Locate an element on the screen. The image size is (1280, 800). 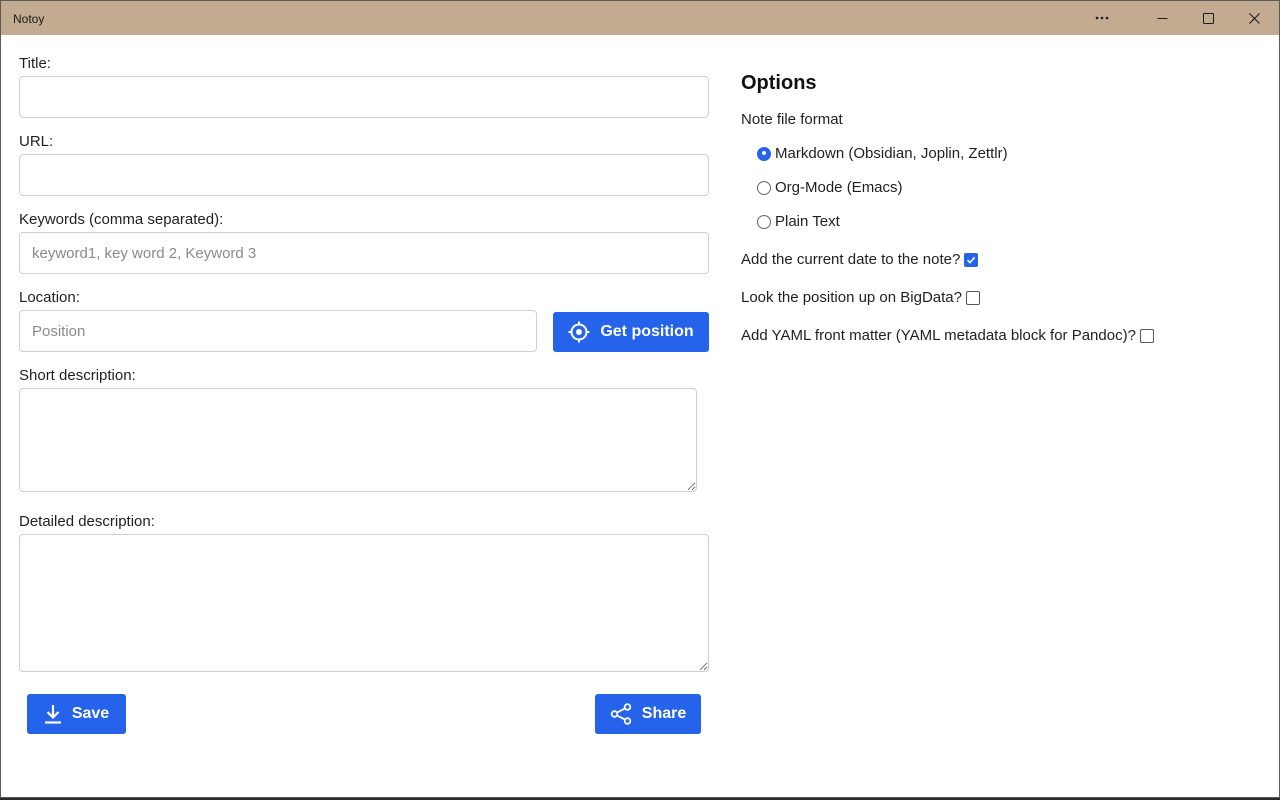
url-input is located at coordinates (364, 175).